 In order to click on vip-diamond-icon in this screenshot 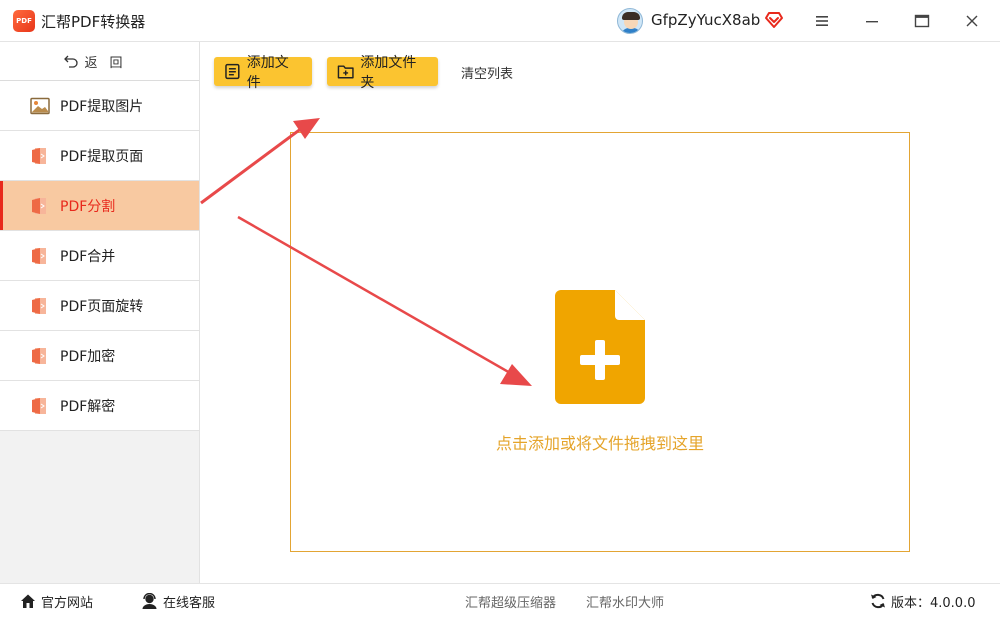, I will do `click(774, 20)`.